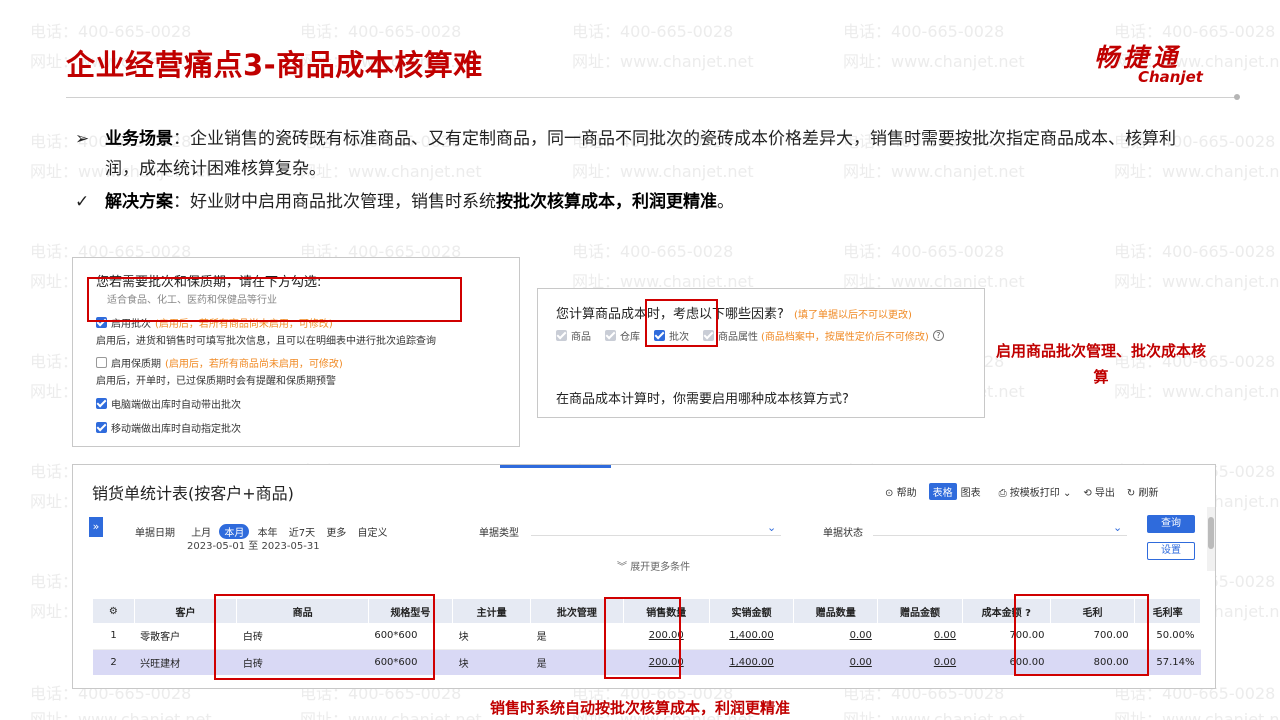  What do you see at coordinates (622, 567) in the screenshot?
I see `double-chevron-down-icon: ︾` at bounding box center [622, 567].